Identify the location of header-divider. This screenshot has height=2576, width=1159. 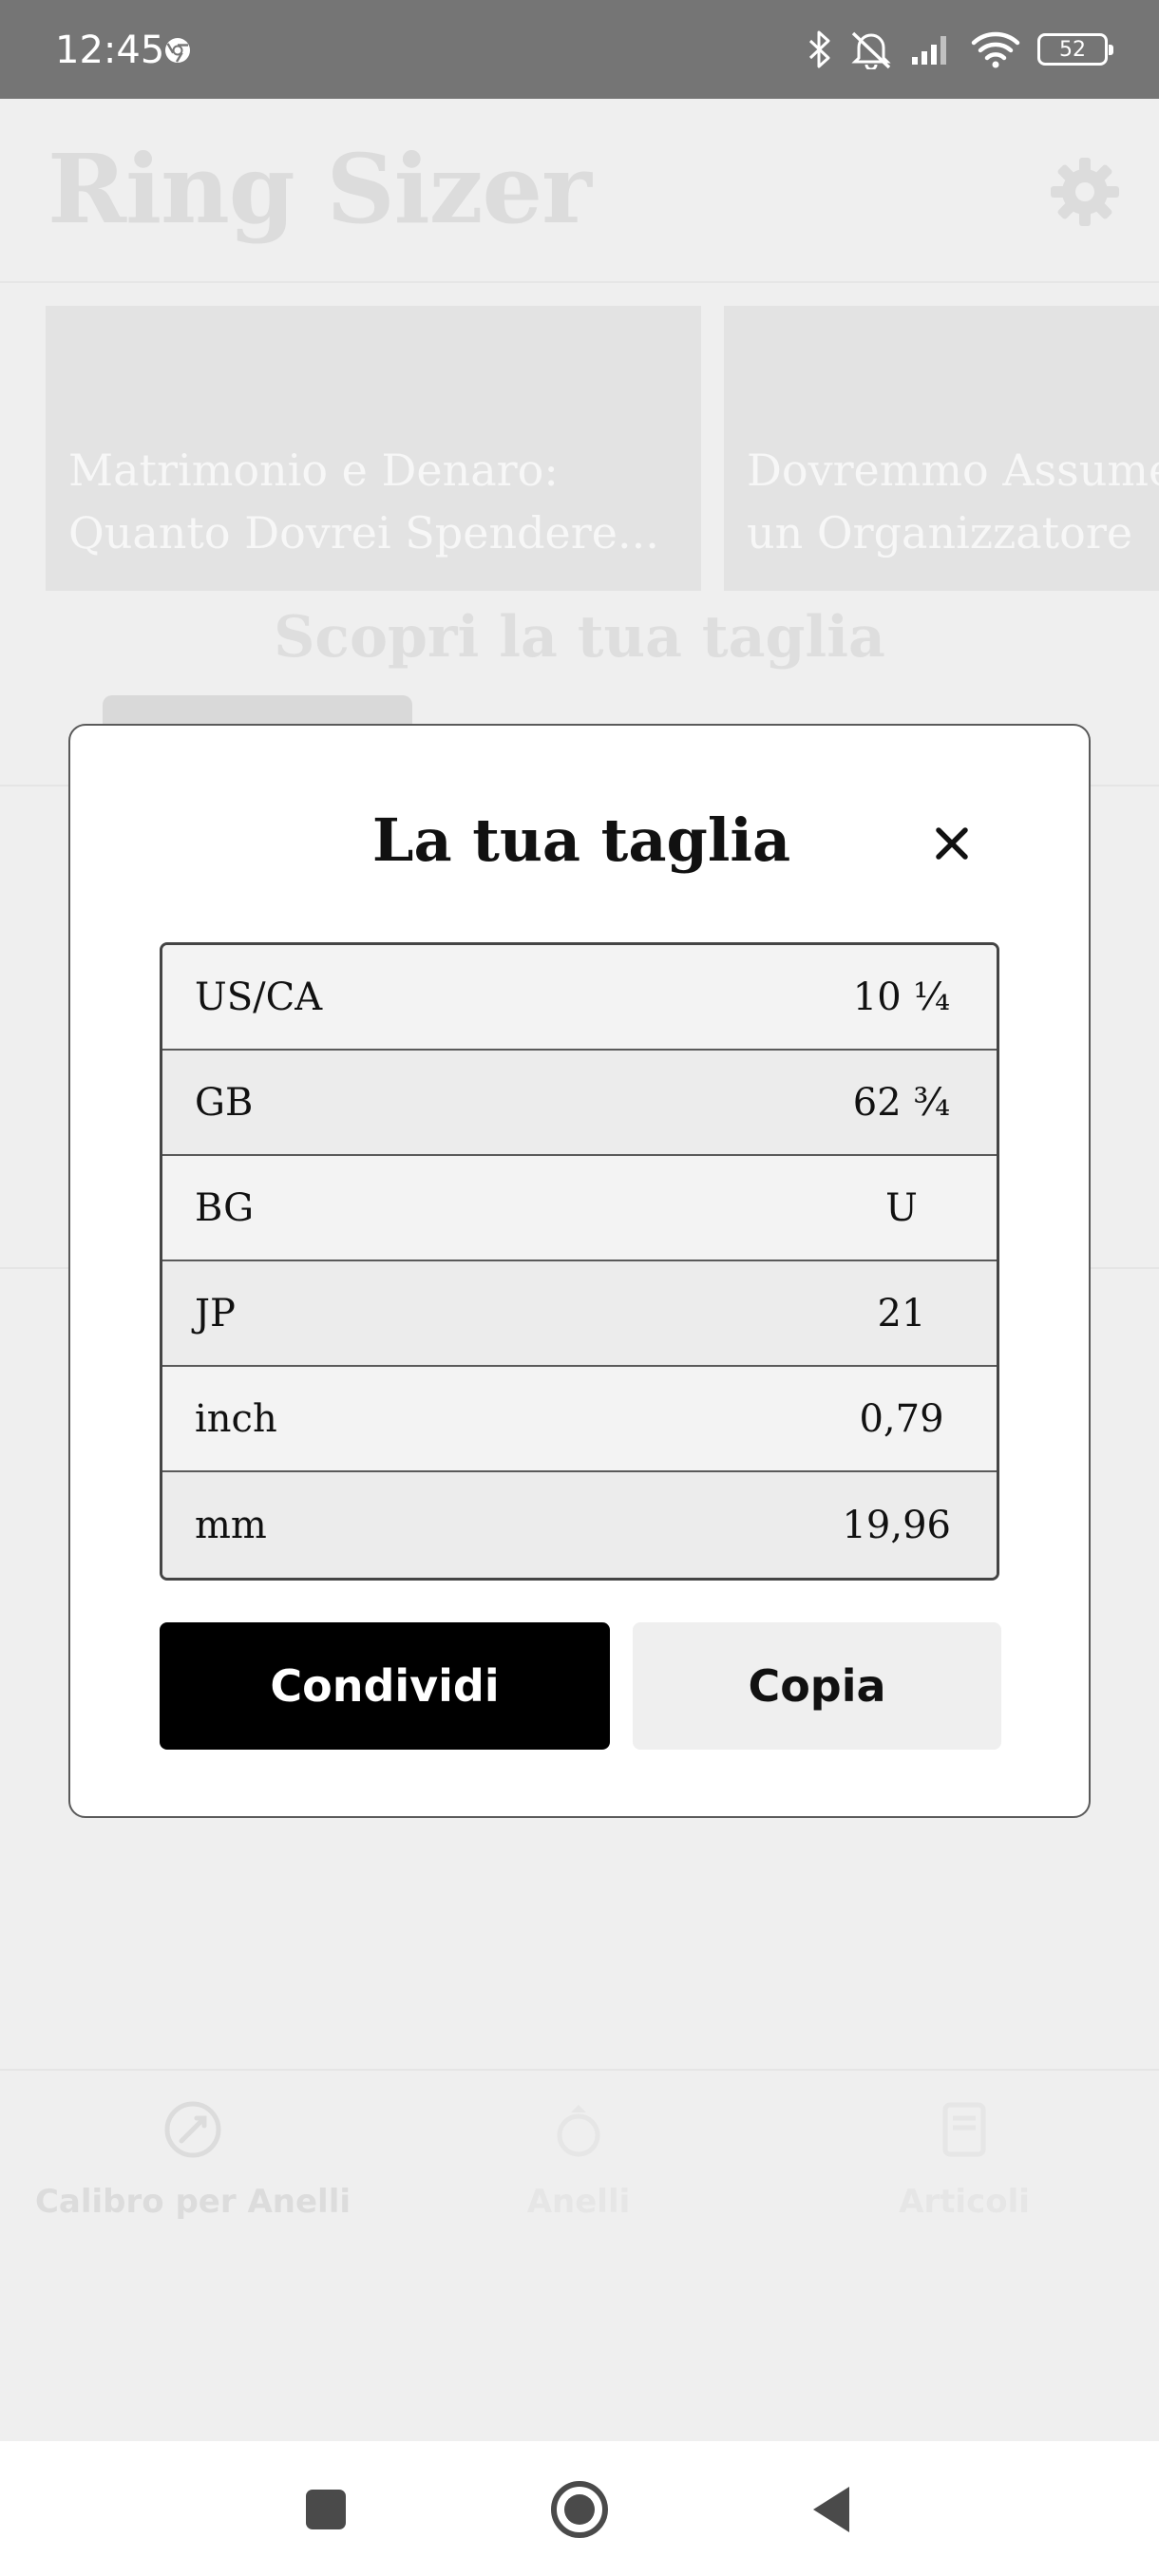
(579, 282).